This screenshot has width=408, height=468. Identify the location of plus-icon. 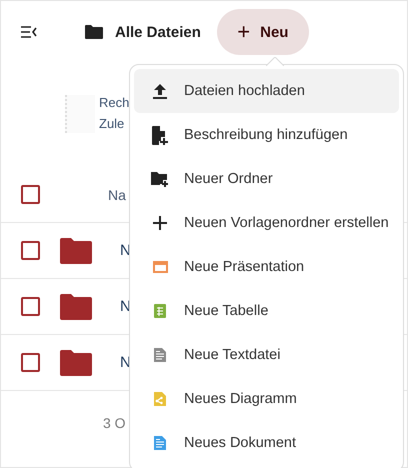
(160, 223).